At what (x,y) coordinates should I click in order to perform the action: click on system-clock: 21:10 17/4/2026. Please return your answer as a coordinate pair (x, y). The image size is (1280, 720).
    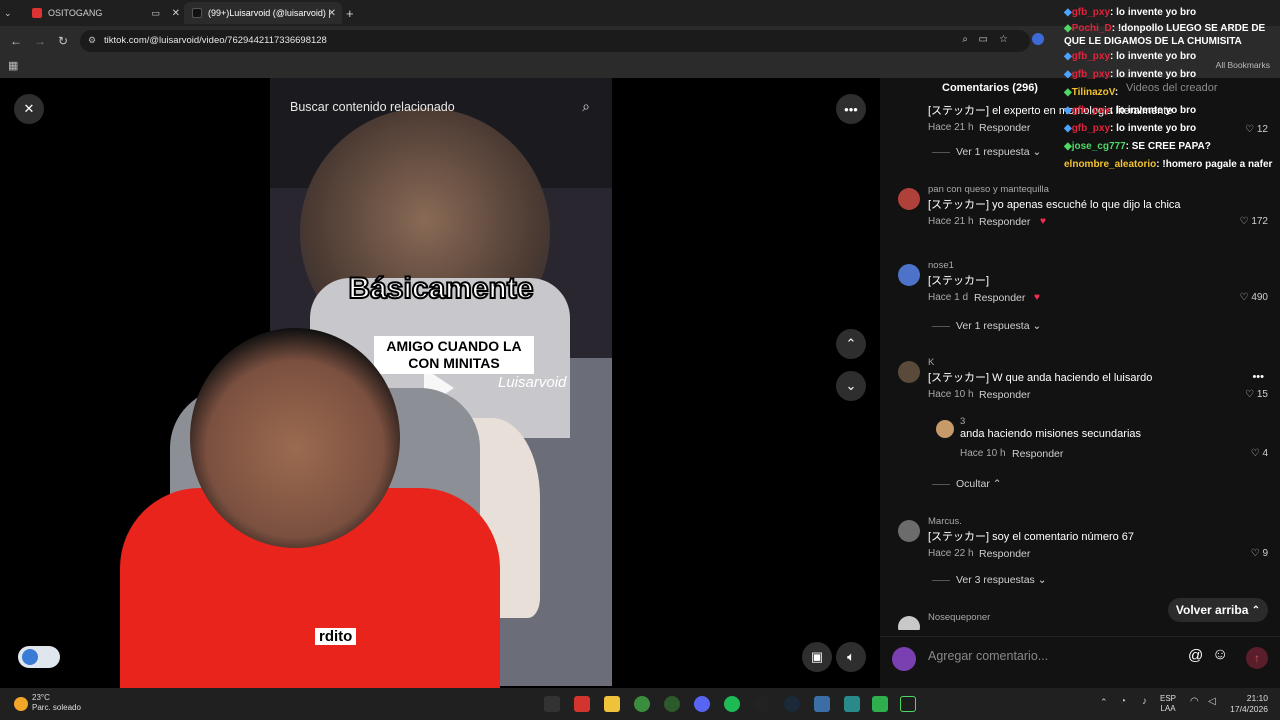
    Looking at the image, I should click on (1249, 704).